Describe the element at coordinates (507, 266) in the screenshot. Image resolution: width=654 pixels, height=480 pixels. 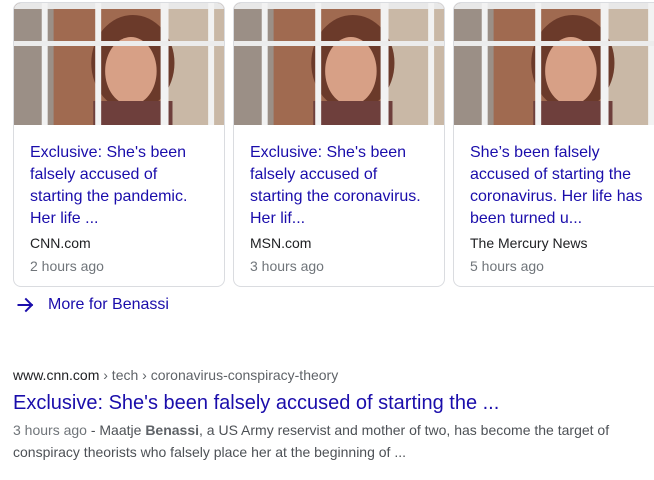
I see `news-card-time: 5 hours ago` at that location.